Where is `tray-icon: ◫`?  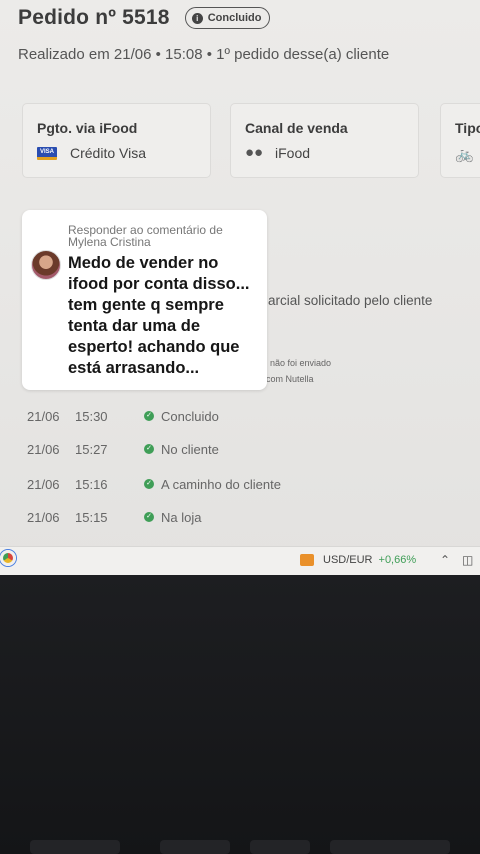 tray-icon: ◫ is located at coordinates (467, 560).